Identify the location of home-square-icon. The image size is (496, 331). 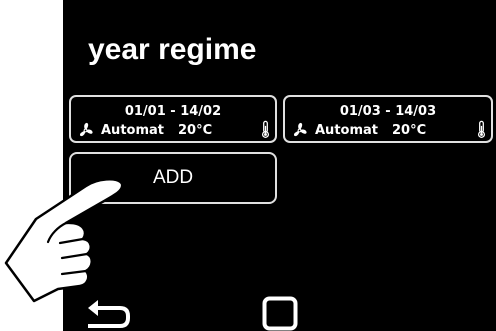
(280, 313).